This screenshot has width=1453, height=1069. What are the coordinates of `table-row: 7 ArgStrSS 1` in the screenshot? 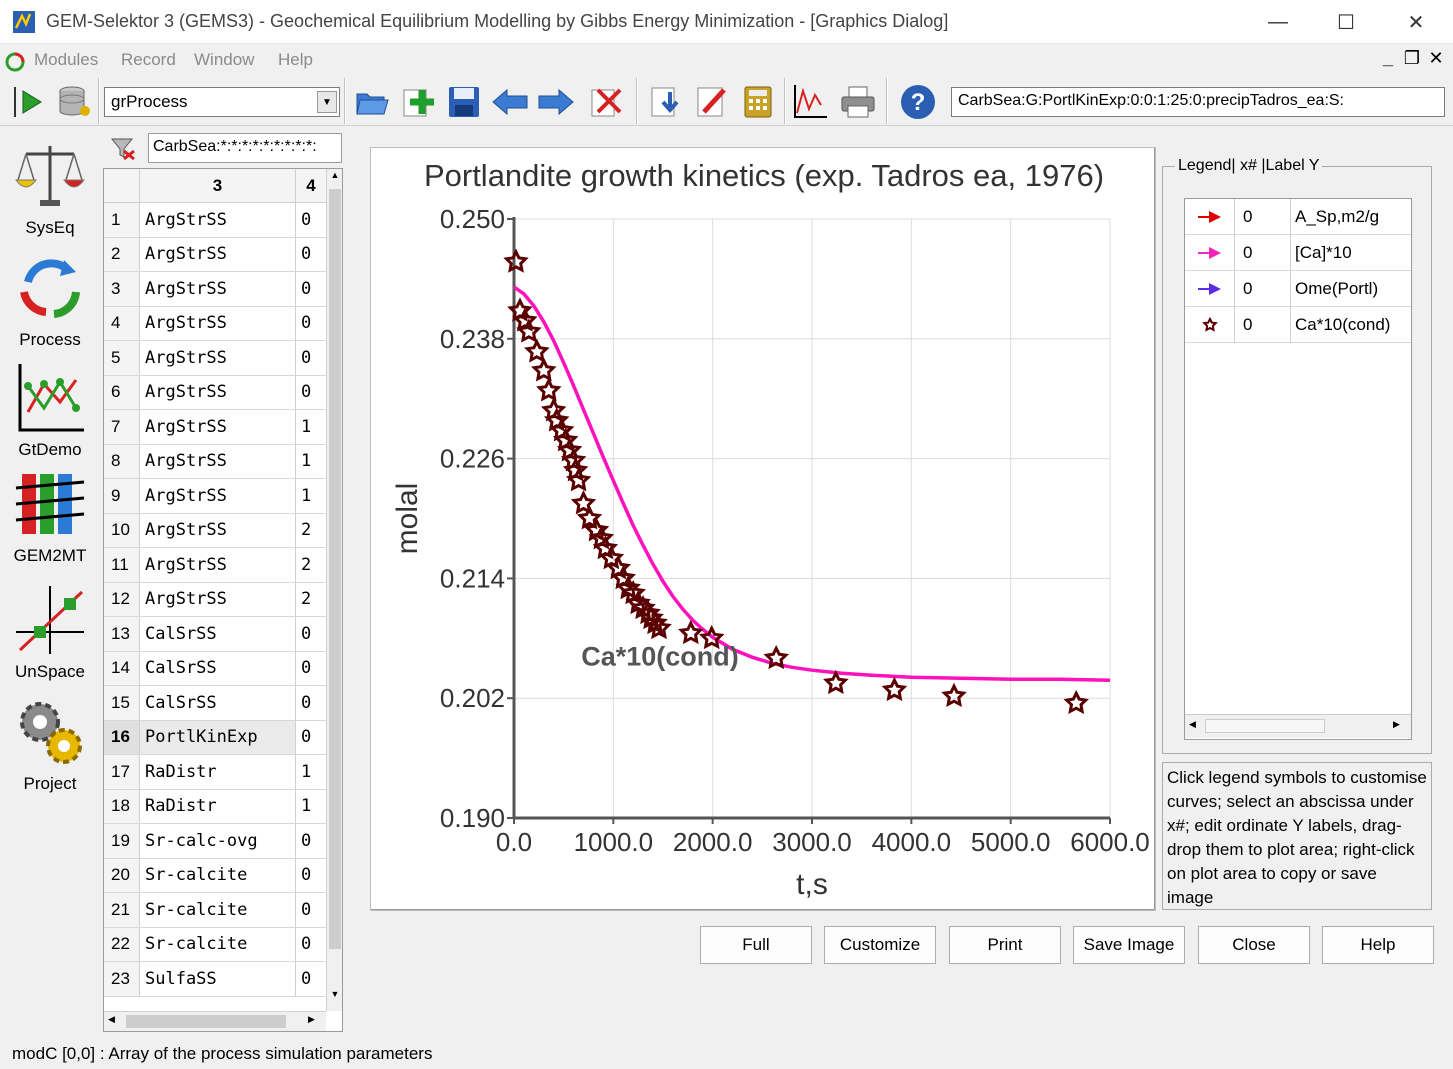 It's located at (215, 427).